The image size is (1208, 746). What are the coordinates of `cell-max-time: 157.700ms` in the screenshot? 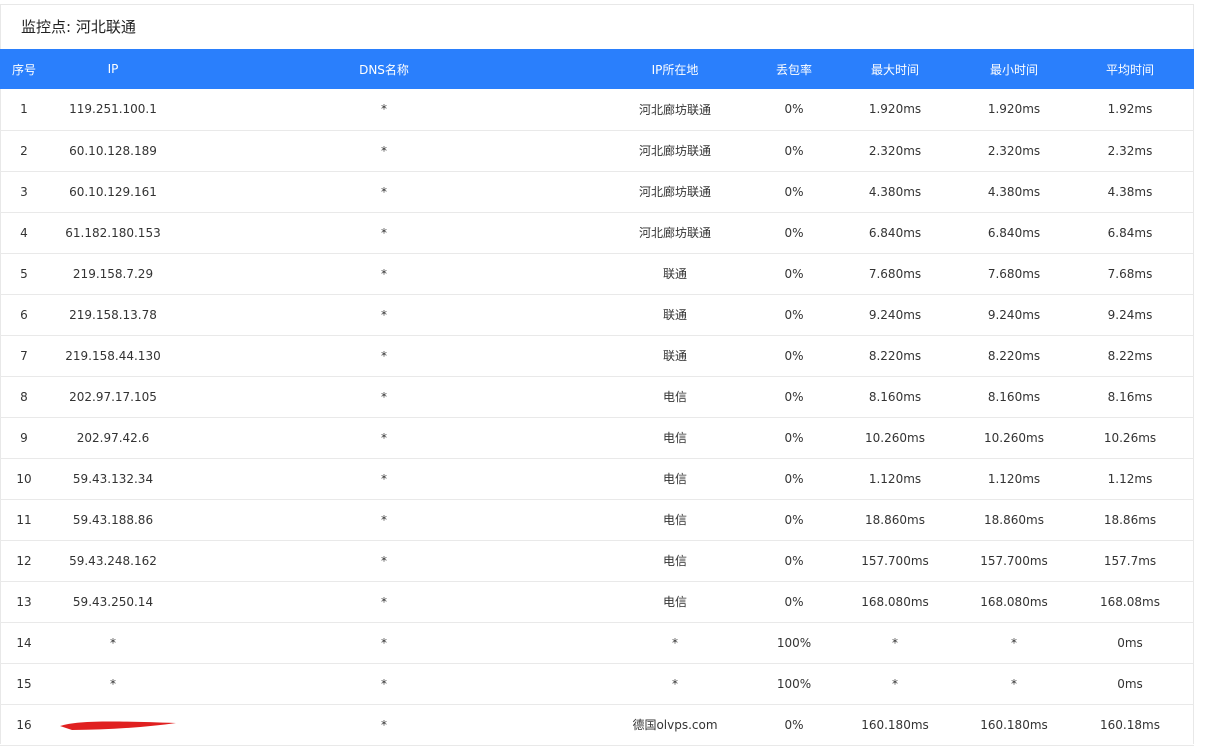 It's located at (895, 560).